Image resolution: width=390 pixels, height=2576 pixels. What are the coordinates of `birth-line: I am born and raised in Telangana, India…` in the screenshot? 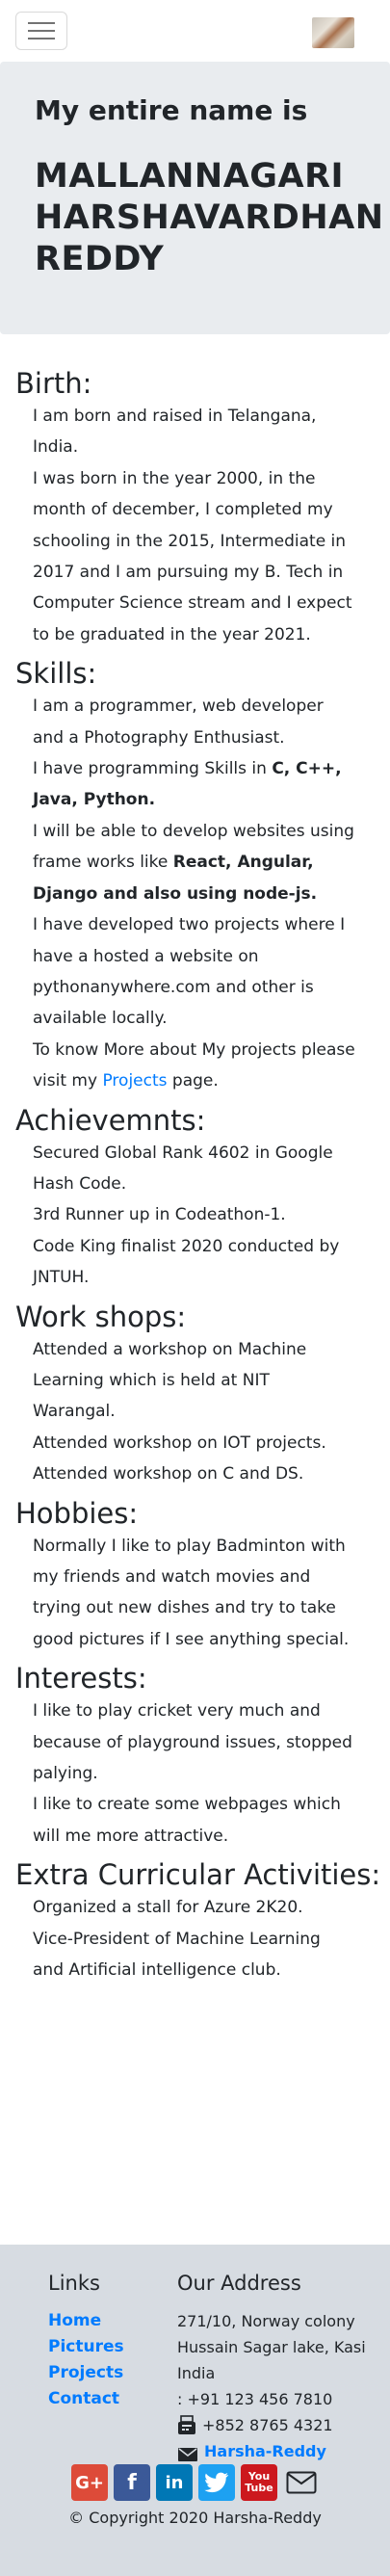 It's located at (175, 433).